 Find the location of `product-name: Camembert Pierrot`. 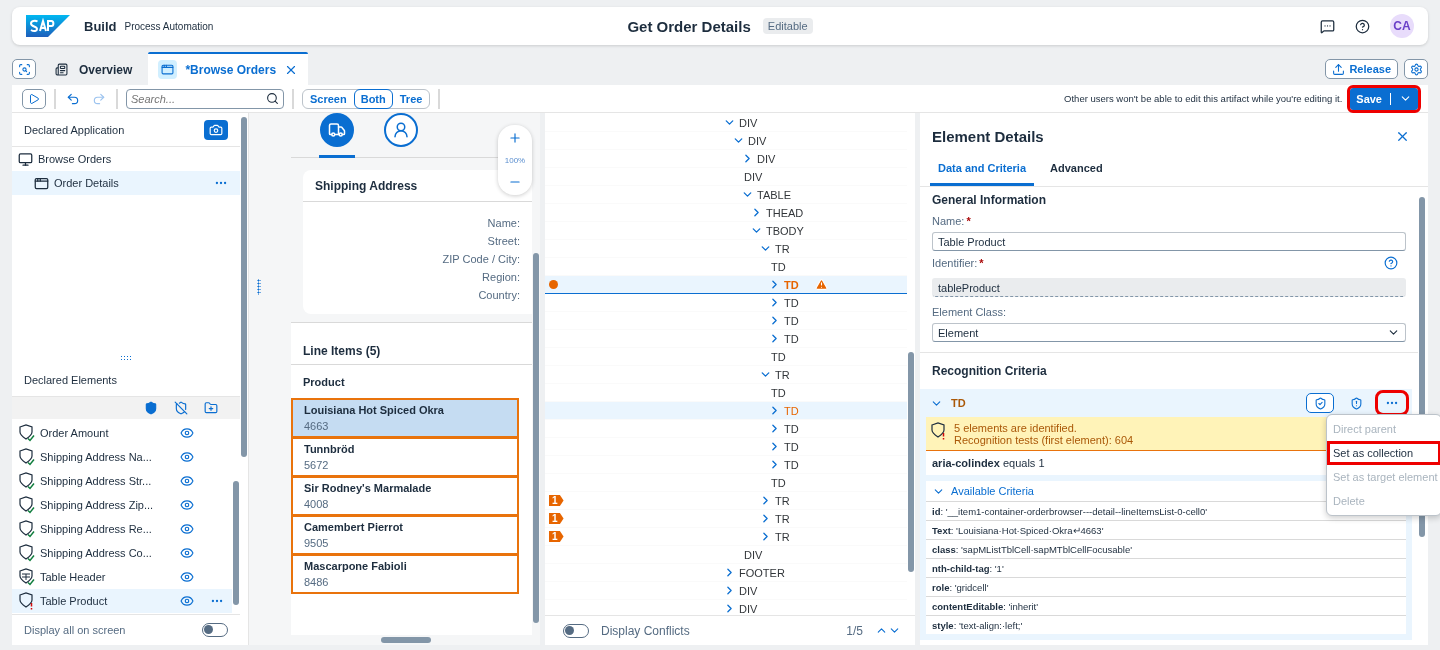

product-name: Camembert Pierrot is located at coordinates (354, 527).